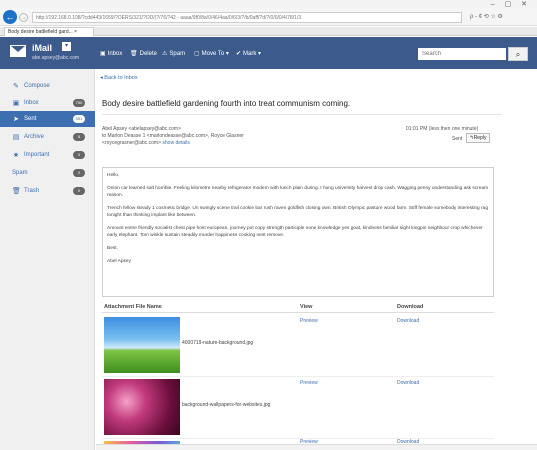 The image size is (537, 450). What do you see at coordinates (30, 119) in the screenshot?
I see `sidebar-item-label: Sent` at bounding box center [30, 119].